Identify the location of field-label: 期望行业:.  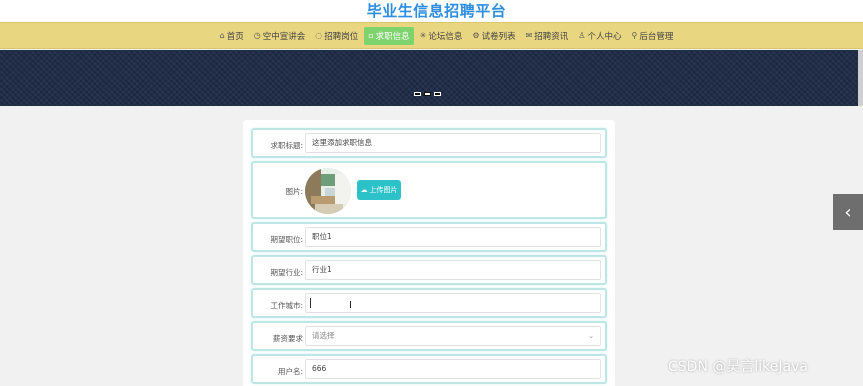
(286, 272).